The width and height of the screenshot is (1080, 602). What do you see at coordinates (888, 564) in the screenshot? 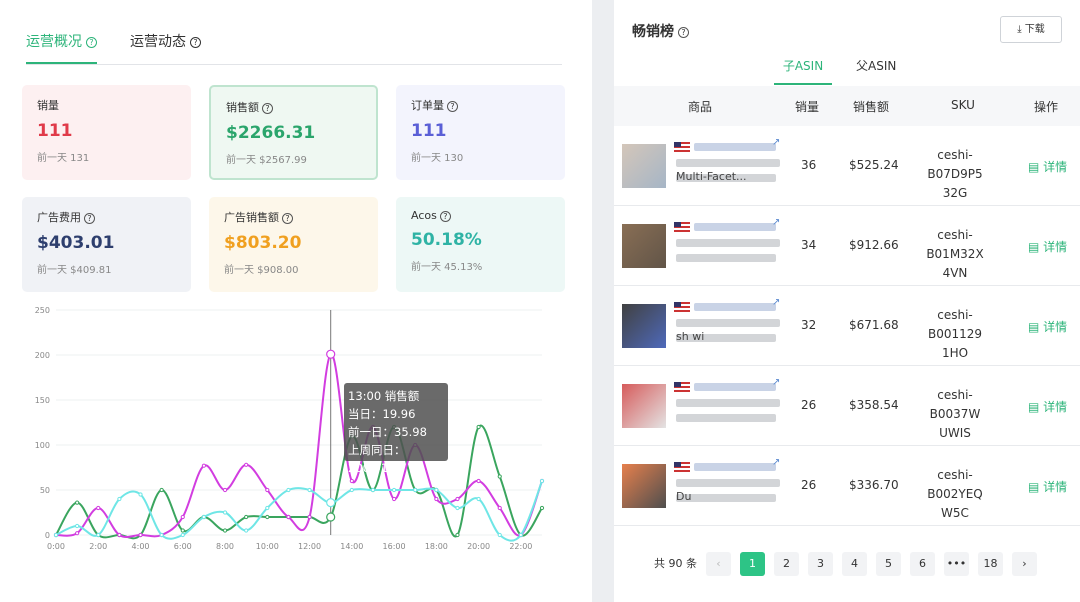
I see `page-button: 5` at bounding box center [888, 564].